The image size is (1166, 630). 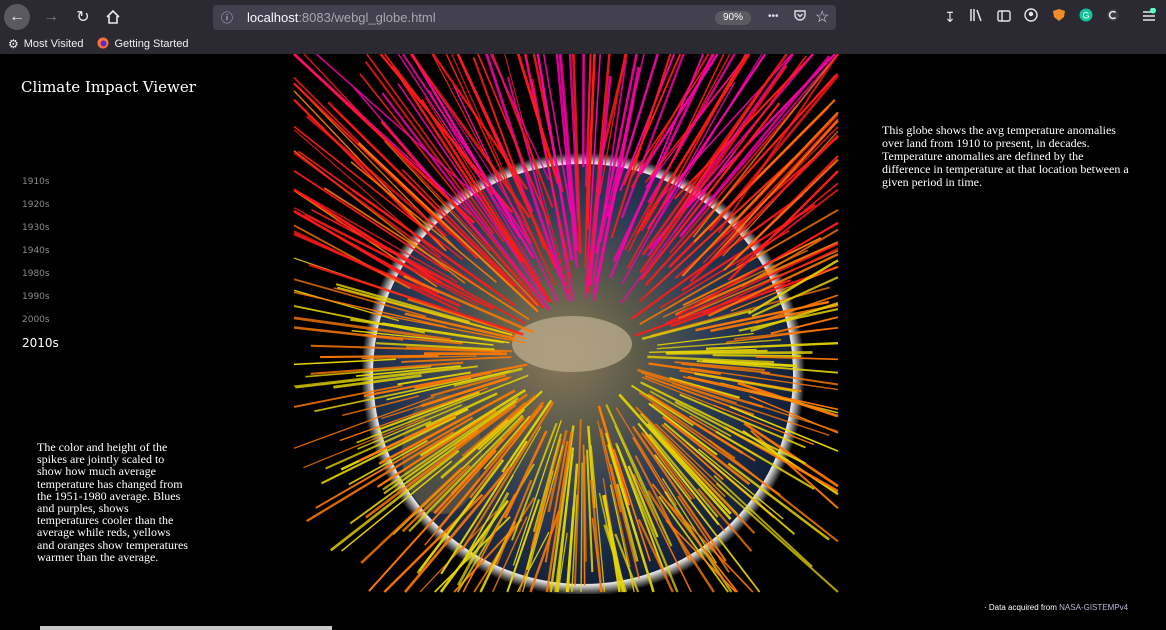 What do you see at coordinates (186, 628) in the screenshot?
I see `scroll-indicator` at bounding box center [186, 628].